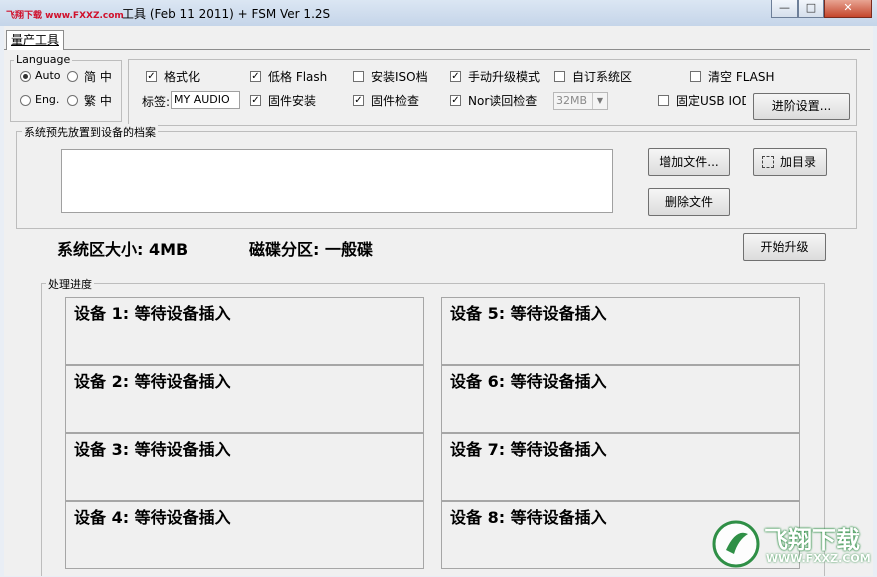 Image resolution: width=877 pixels, height=577 pixels. Describe the element at coordinates (244, 331) in the screenshot. I see `device-slot-1: 设备 1: 等待设备插入` at that location.